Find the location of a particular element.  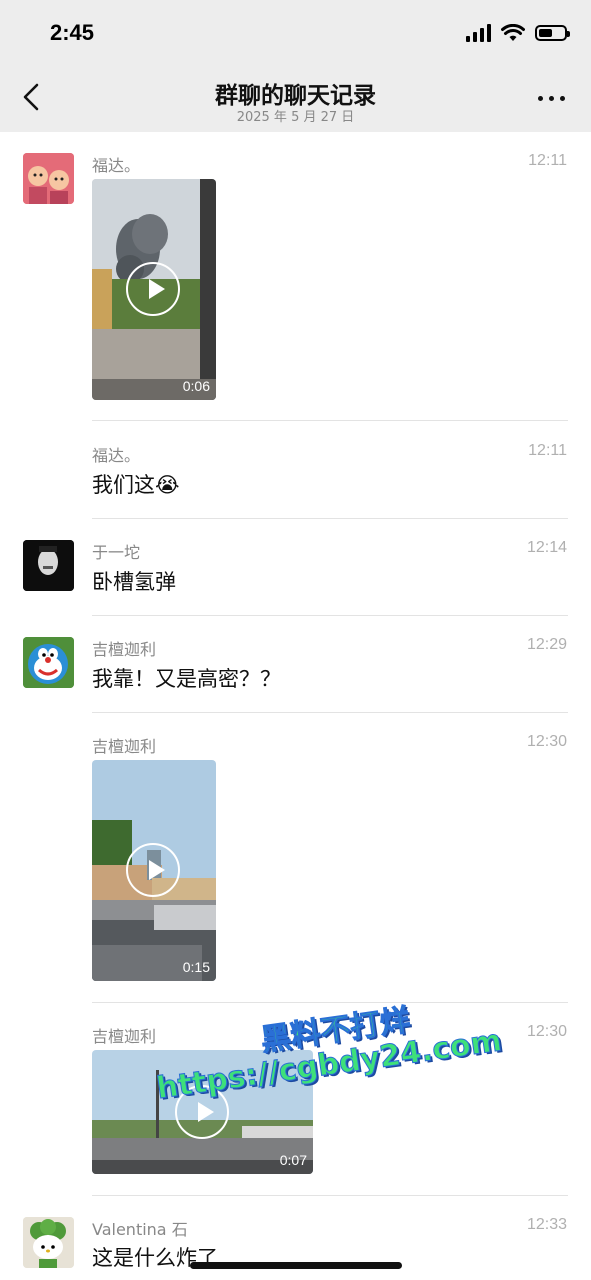

chat-message: 吉檀迦利 12:29 我靠！又是高密？？ is located at coordinates (295, 664).